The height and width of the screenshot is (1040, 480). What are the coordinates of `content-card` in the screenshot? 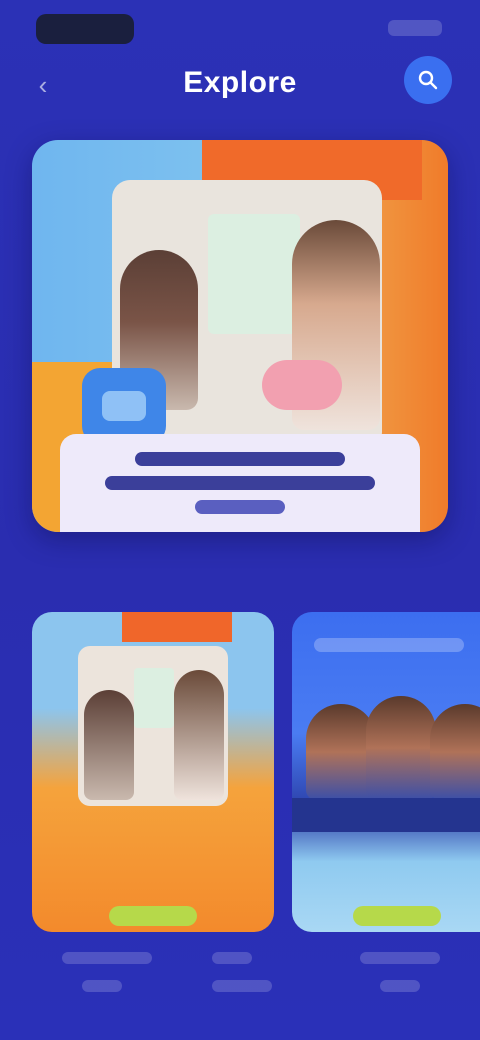 It's located at (386, 772).